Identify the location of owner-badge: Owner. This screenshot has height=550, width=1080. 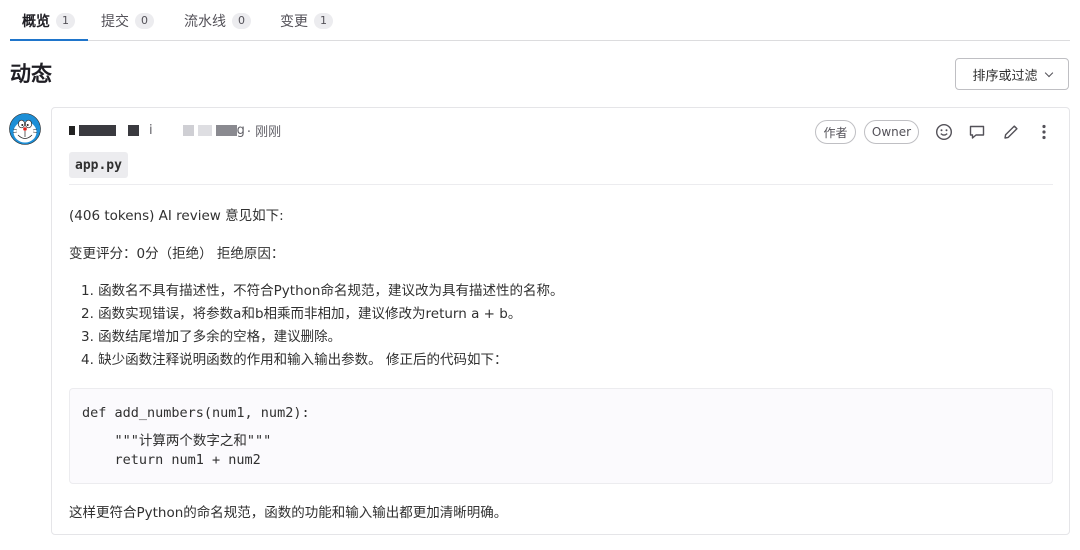
(891, 132).